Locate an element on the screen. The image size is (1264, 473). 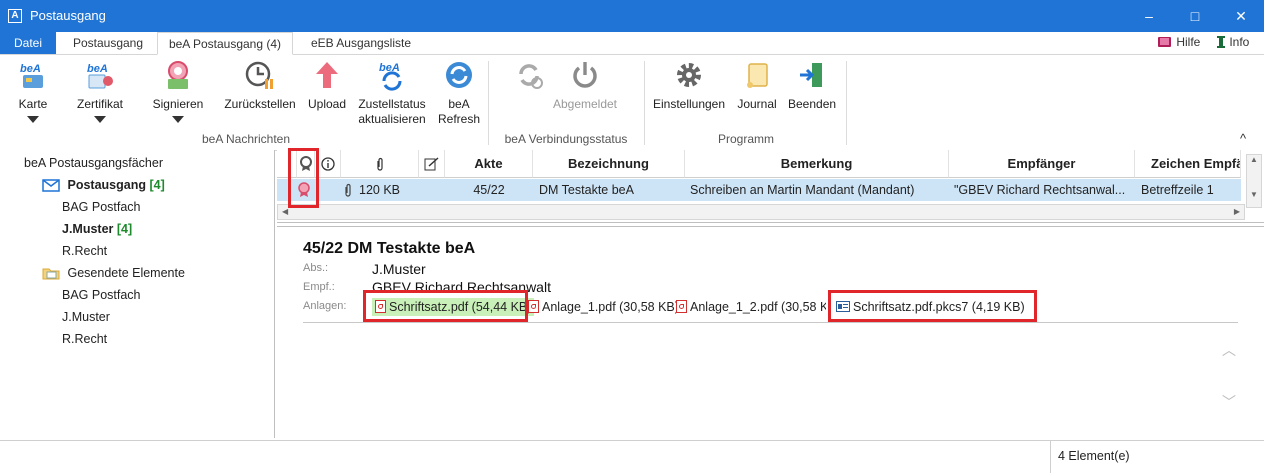
bea-zertifikat-icon: beA is located at coordinates (100, 76).